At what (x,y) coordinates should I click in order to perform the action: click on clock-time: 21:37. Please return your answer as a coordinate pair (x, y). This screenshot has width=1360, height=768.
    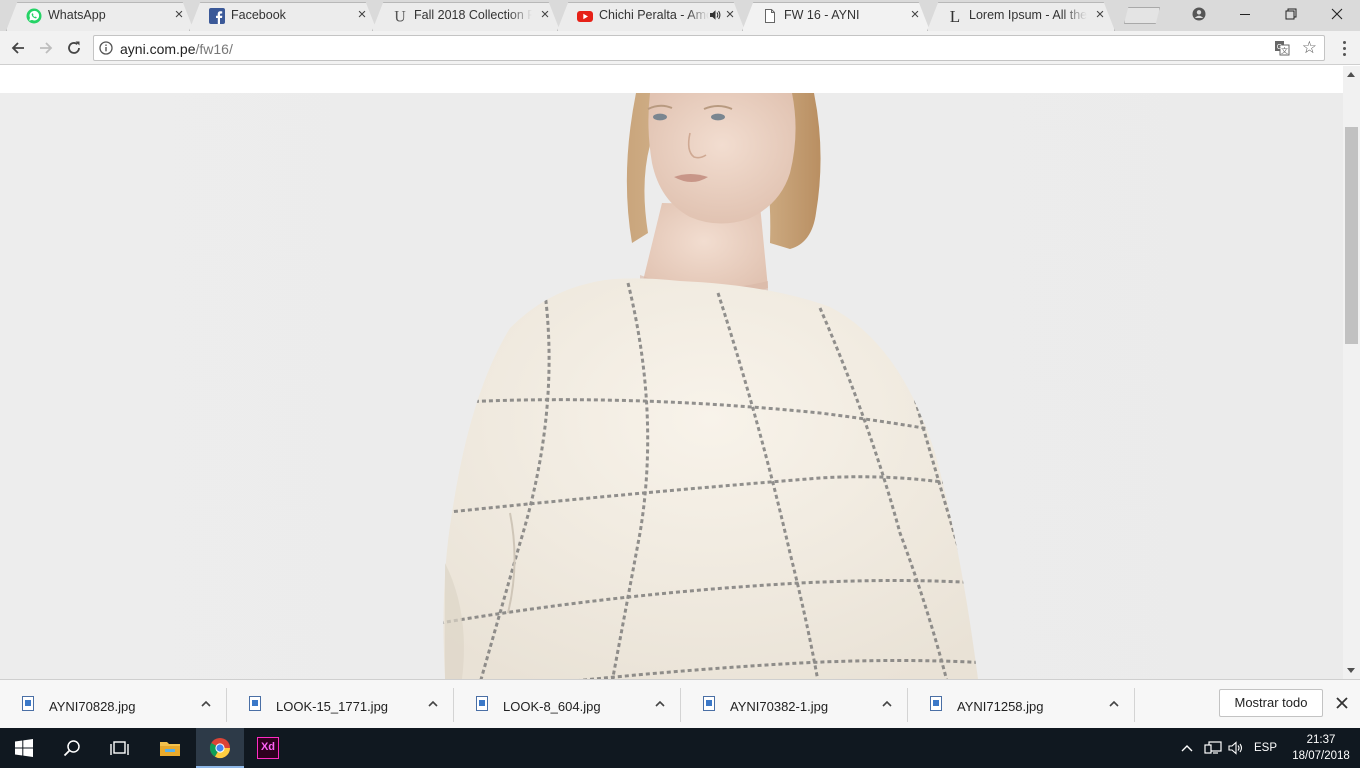
    Looking at the image, I should click on (1321, 740).